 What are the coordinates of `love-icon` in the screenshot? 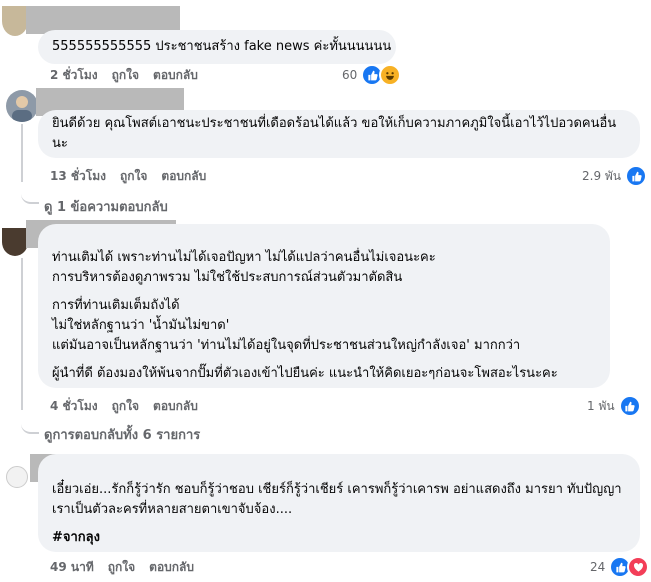 It's located at (638, 567).